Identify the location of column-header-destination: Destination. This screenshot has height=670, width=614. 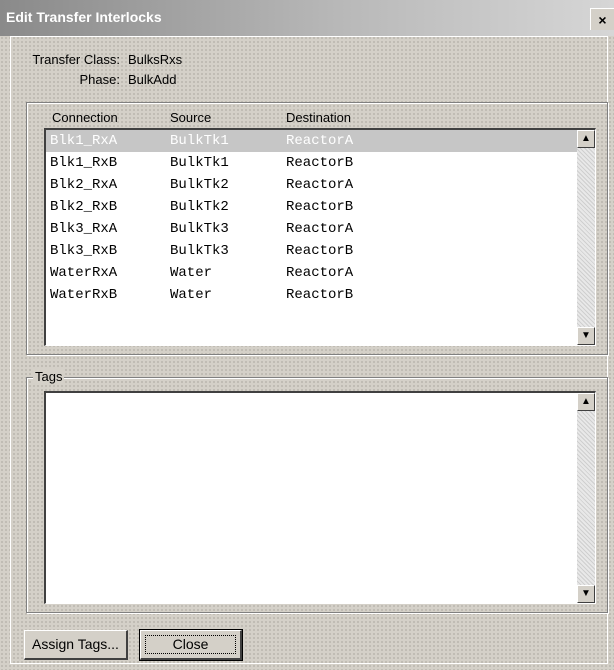
(318, 117).